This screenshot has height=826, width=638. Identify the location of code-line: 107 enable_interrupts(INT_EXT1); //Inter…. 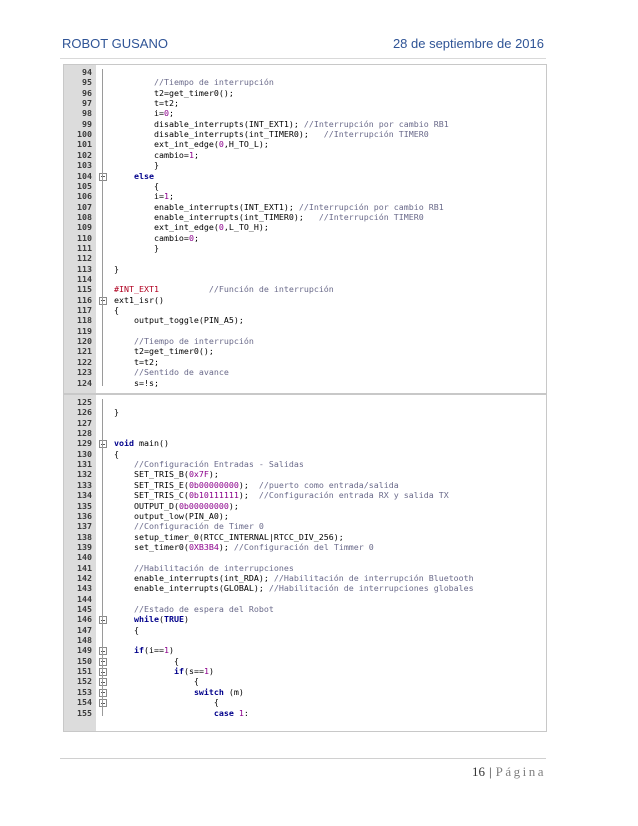
(305, 207).